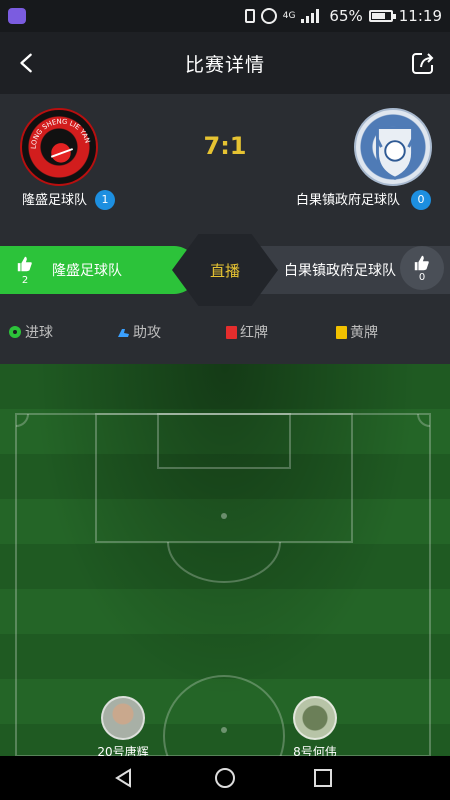 The image size is (450, 800). I want to click on title-bar: 比赛详情, so click(225, 63).